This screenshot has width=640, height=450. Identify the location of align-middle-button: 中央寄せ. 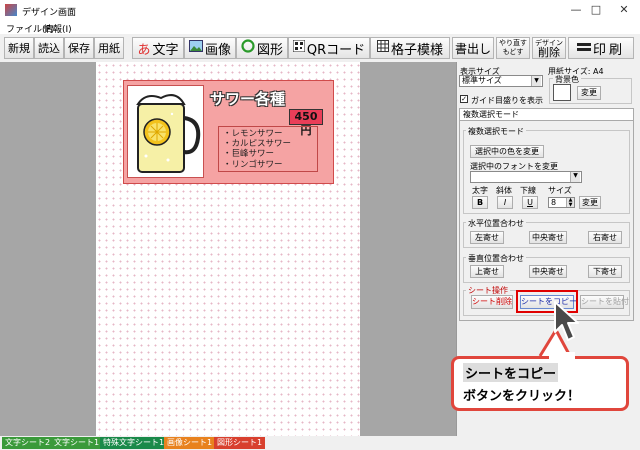
(548, 271).